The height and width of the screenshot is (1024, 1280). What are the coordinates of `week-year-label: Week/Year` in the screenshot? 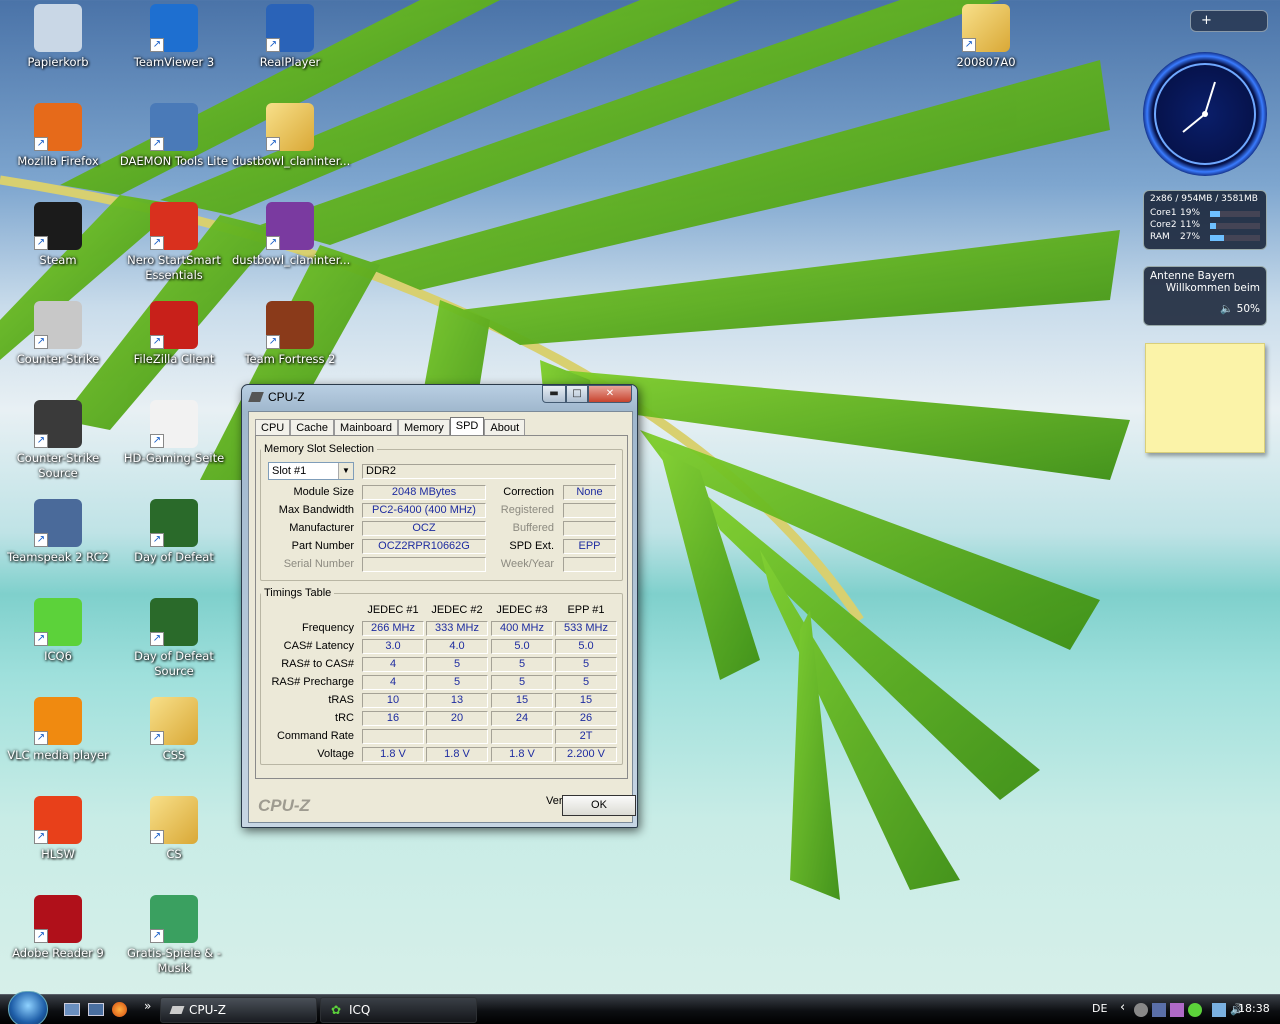 It's located at (527, 564).